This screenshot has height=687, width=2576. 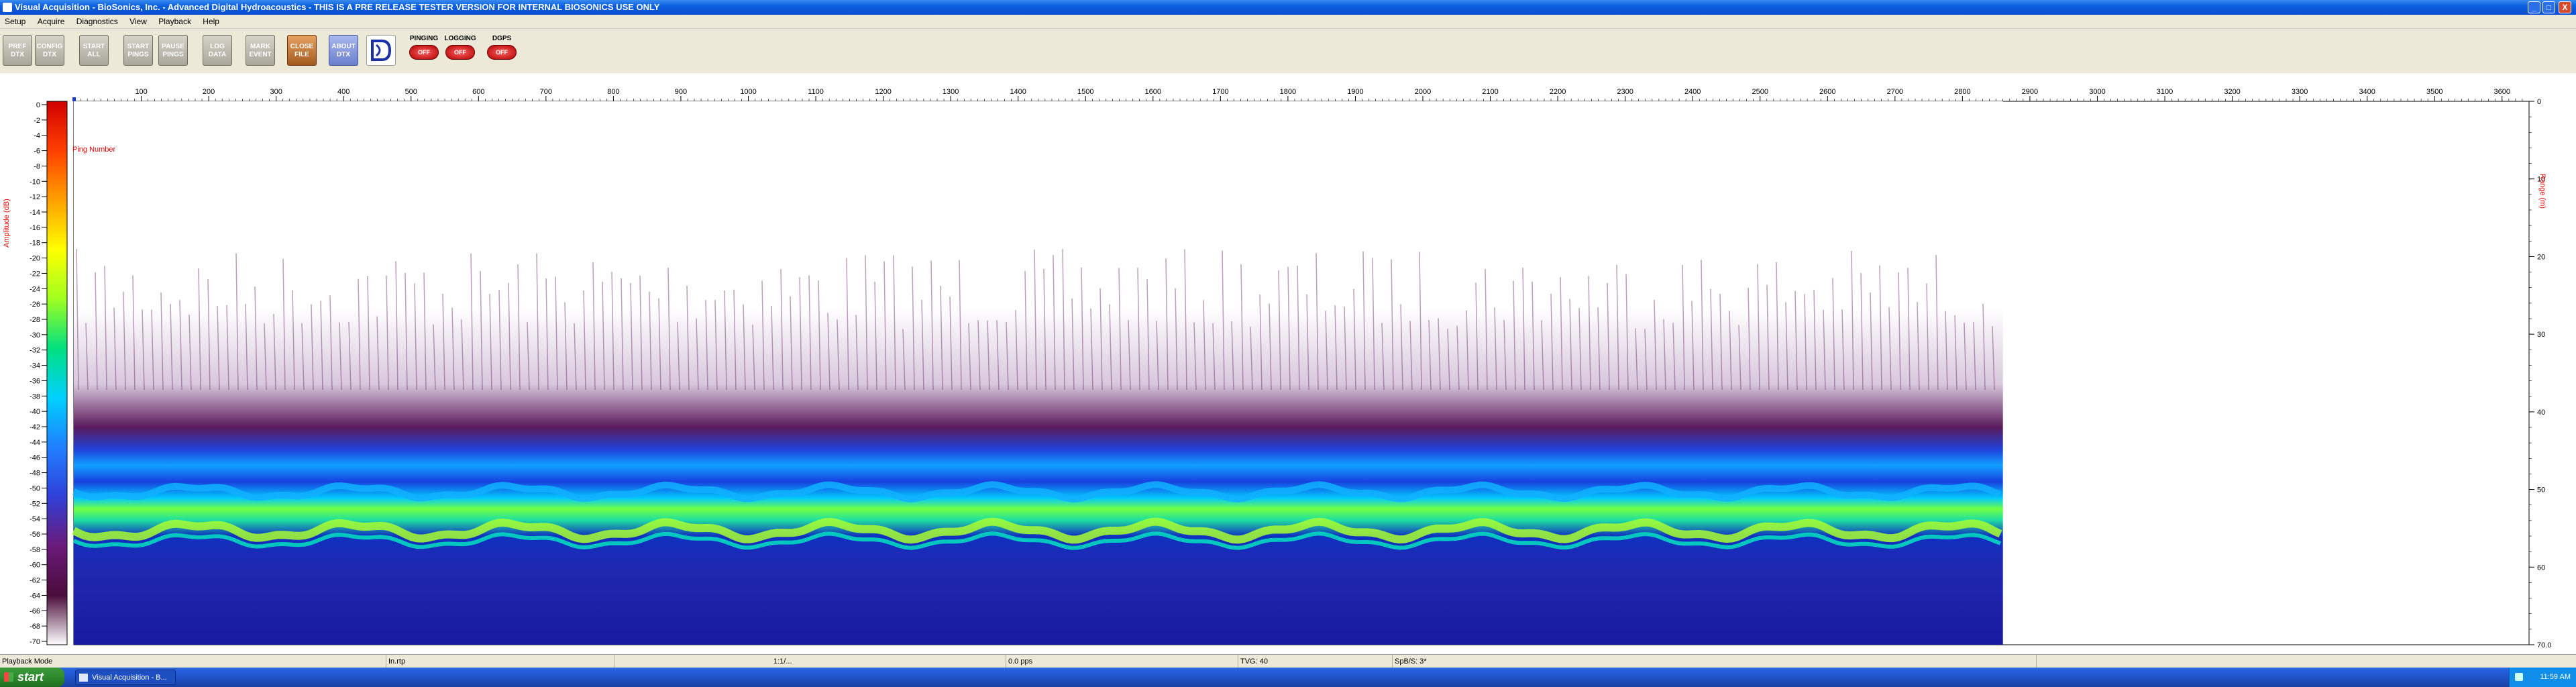 What do you see at coordinates (748, 92) in the screenshot?
I see `ping-tick-label: 1000` at bounding box center [748, 92].